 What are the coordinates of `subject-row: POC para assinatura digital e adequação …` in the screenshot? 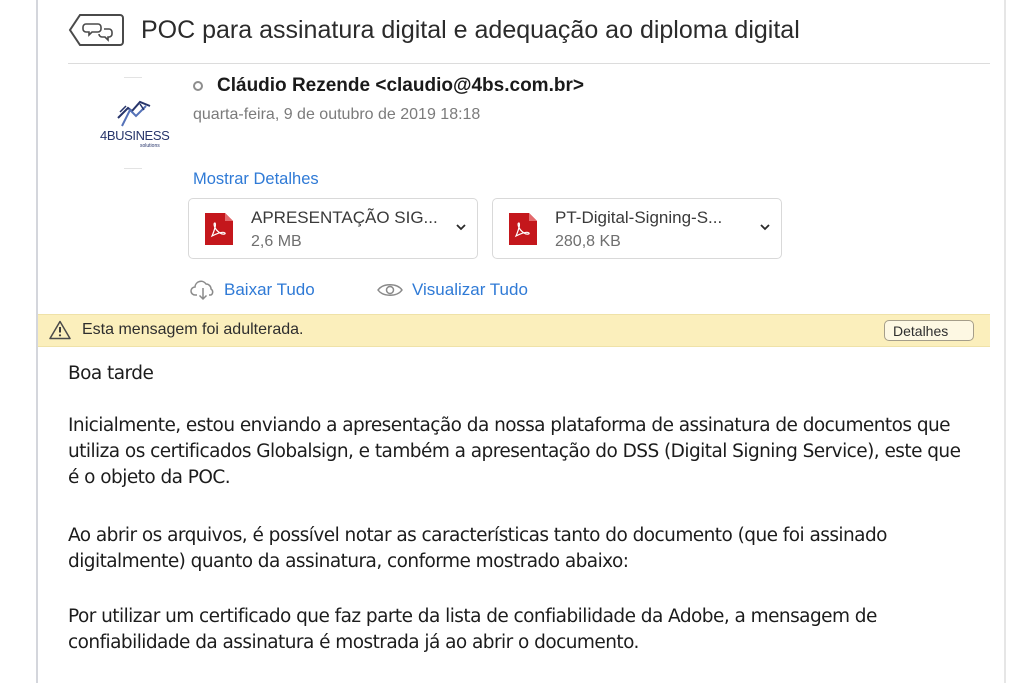 It's located at (434, 30).